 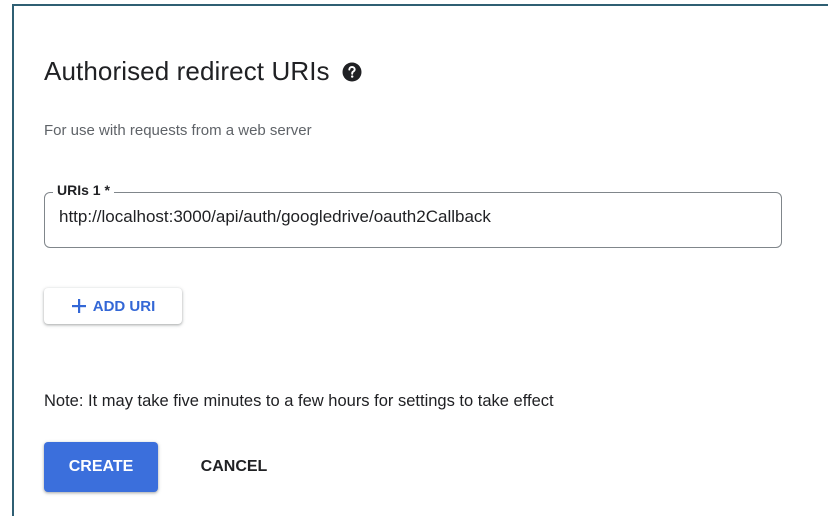 I want to click on uri-input, so click(x=409, y=217).